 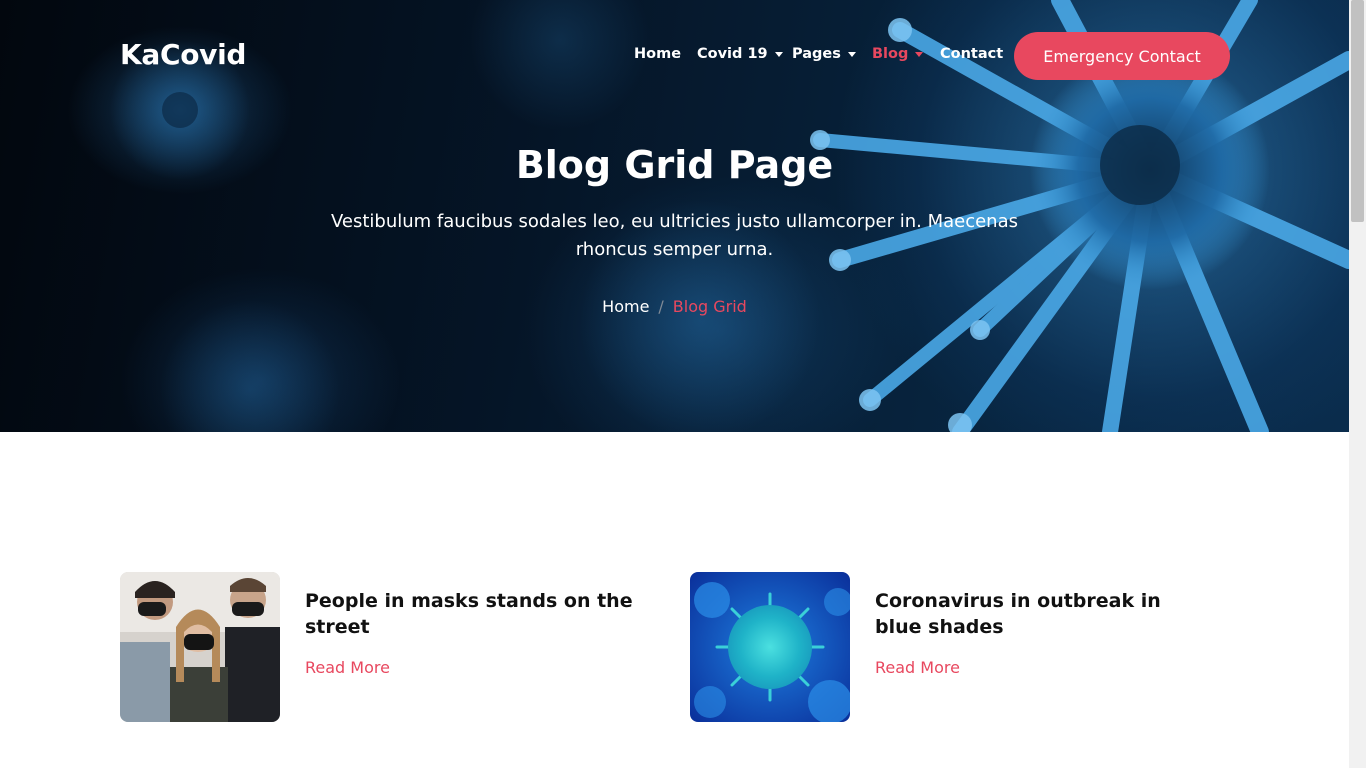 I want to click on nav-pages: Pages, so click(x=824, y=54).